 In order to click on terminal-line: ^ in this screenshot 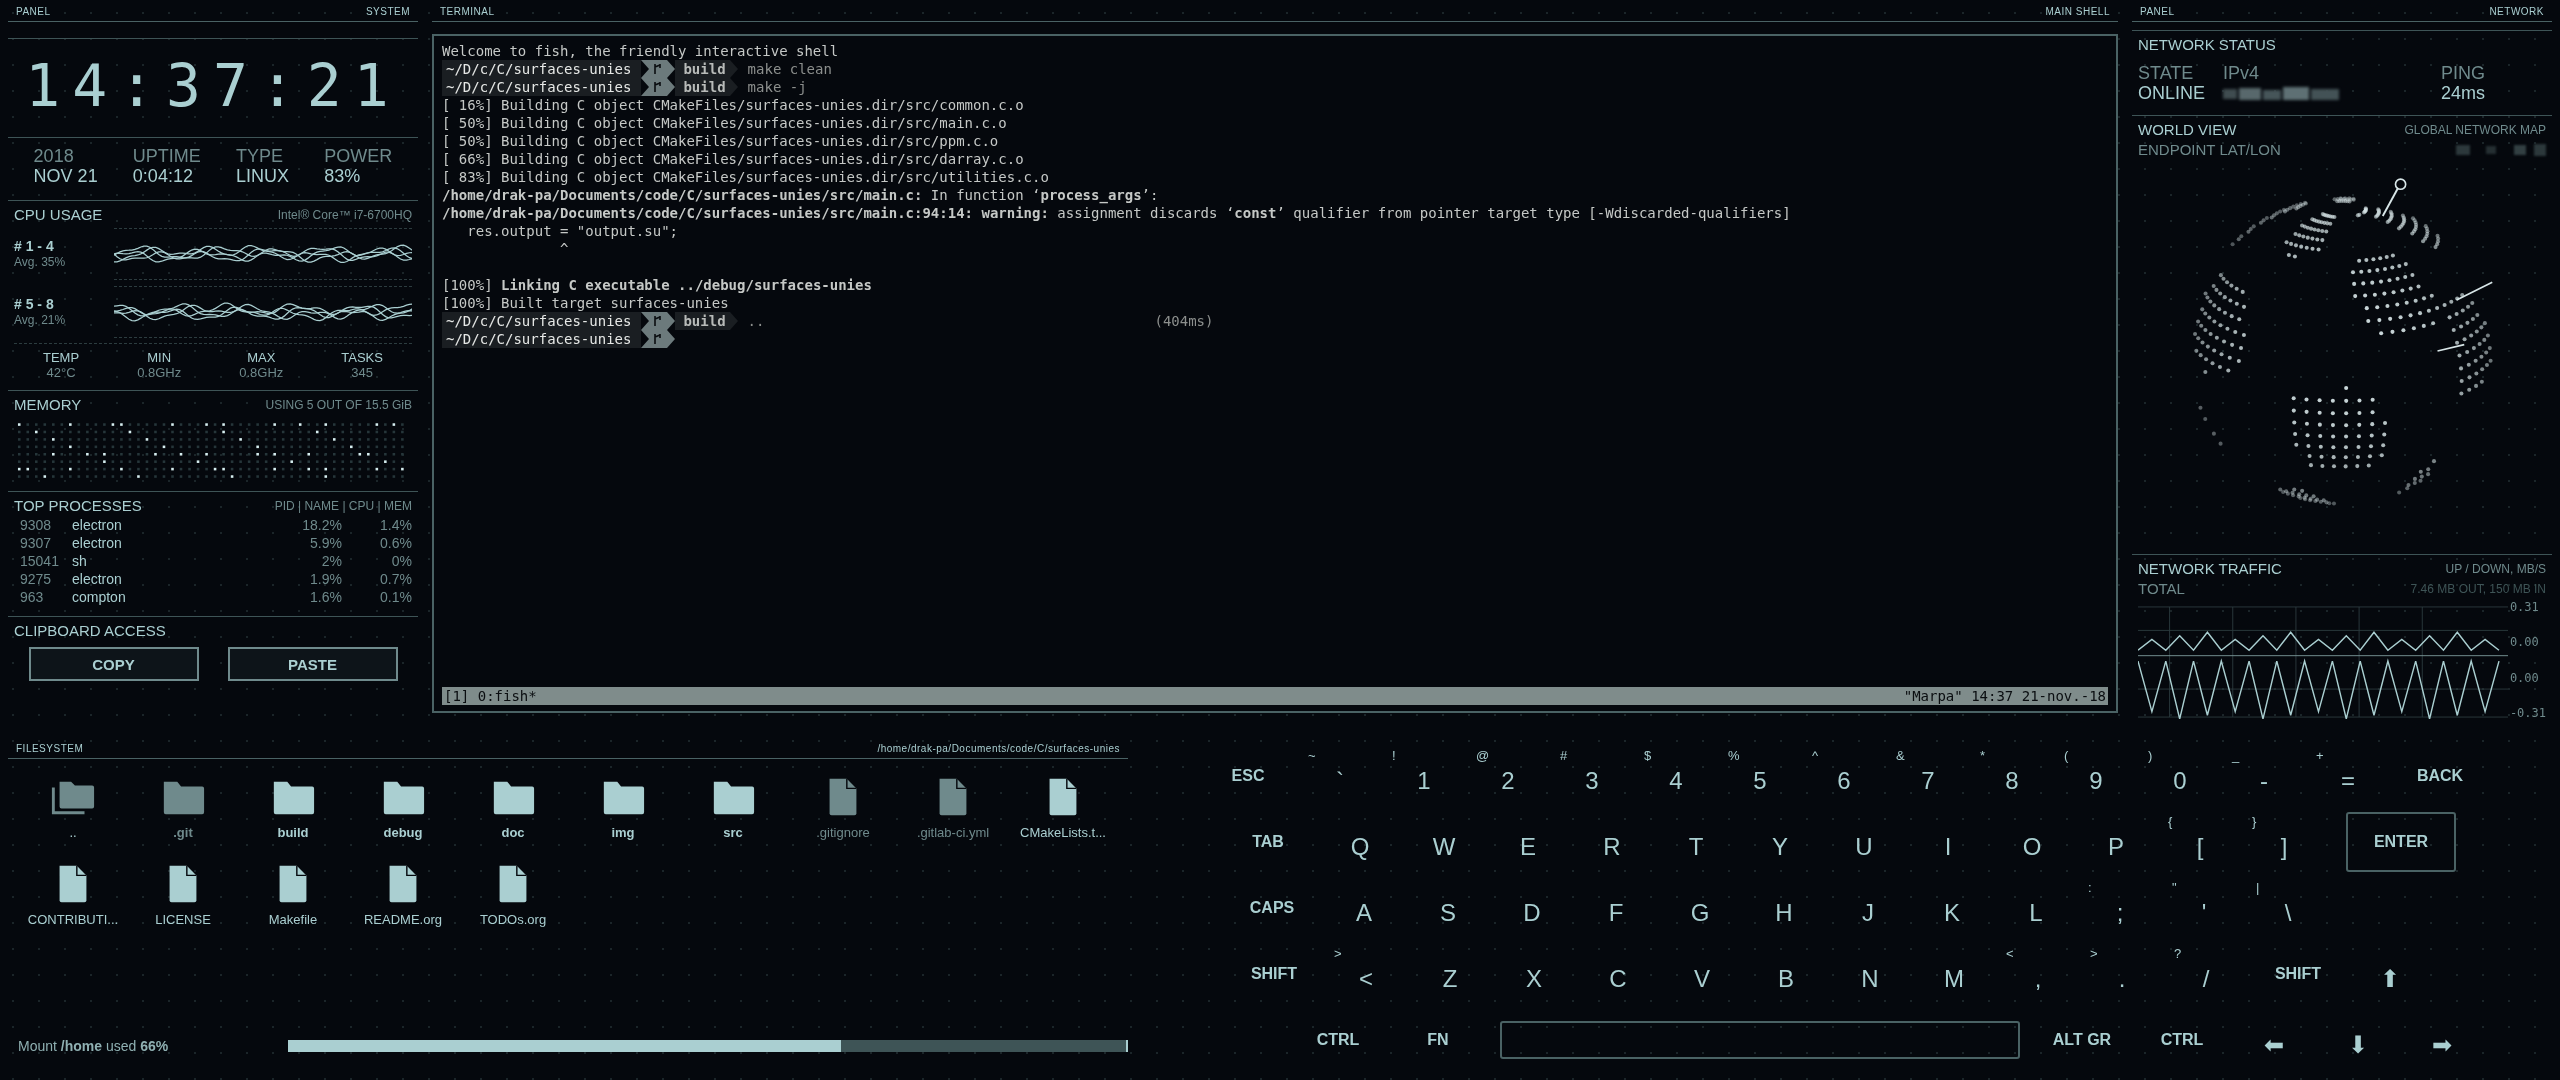, I will do `click(564, 249)`.